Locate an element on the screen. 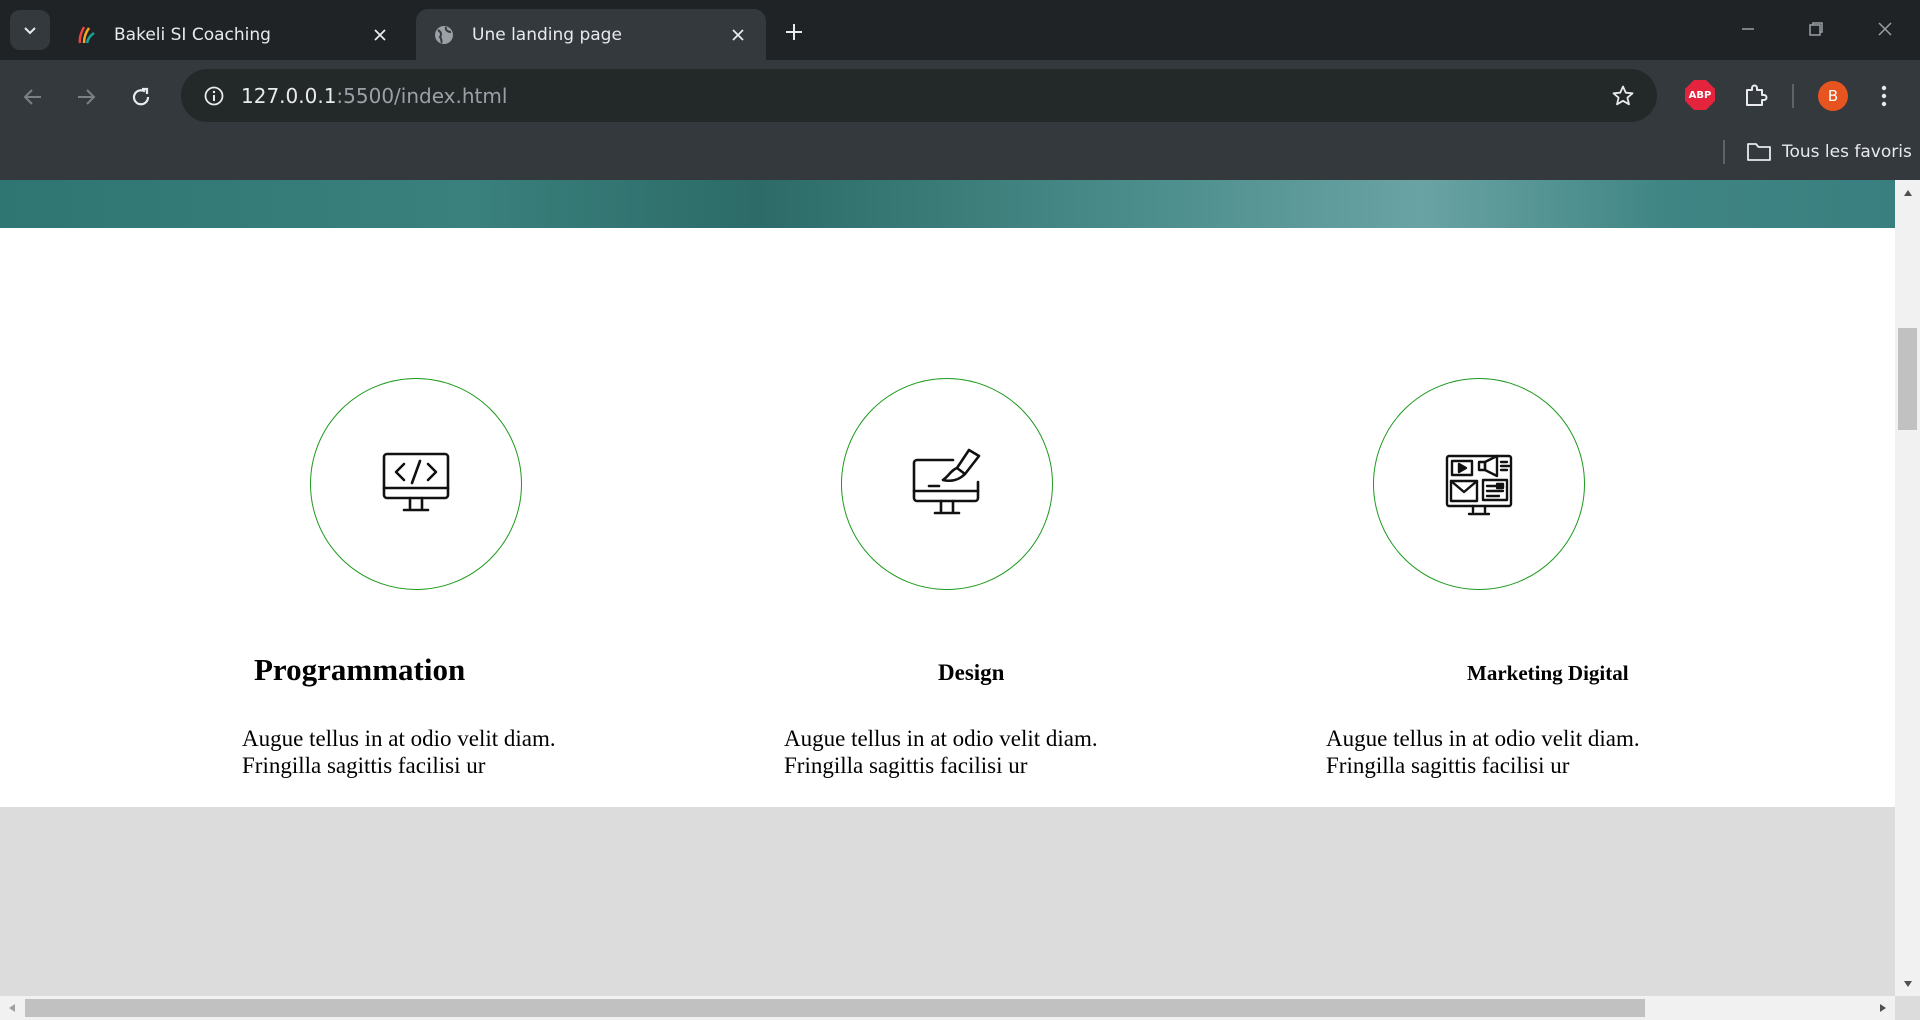  hero-banner is located at coordinates (947, 204).